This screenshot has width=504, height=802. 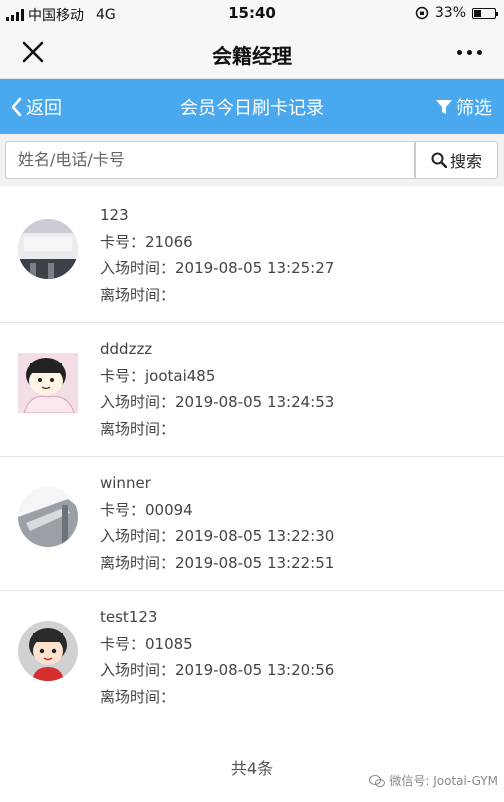 I want to click on card-number: 卡号：jootai485, so click(x=158, y=375).